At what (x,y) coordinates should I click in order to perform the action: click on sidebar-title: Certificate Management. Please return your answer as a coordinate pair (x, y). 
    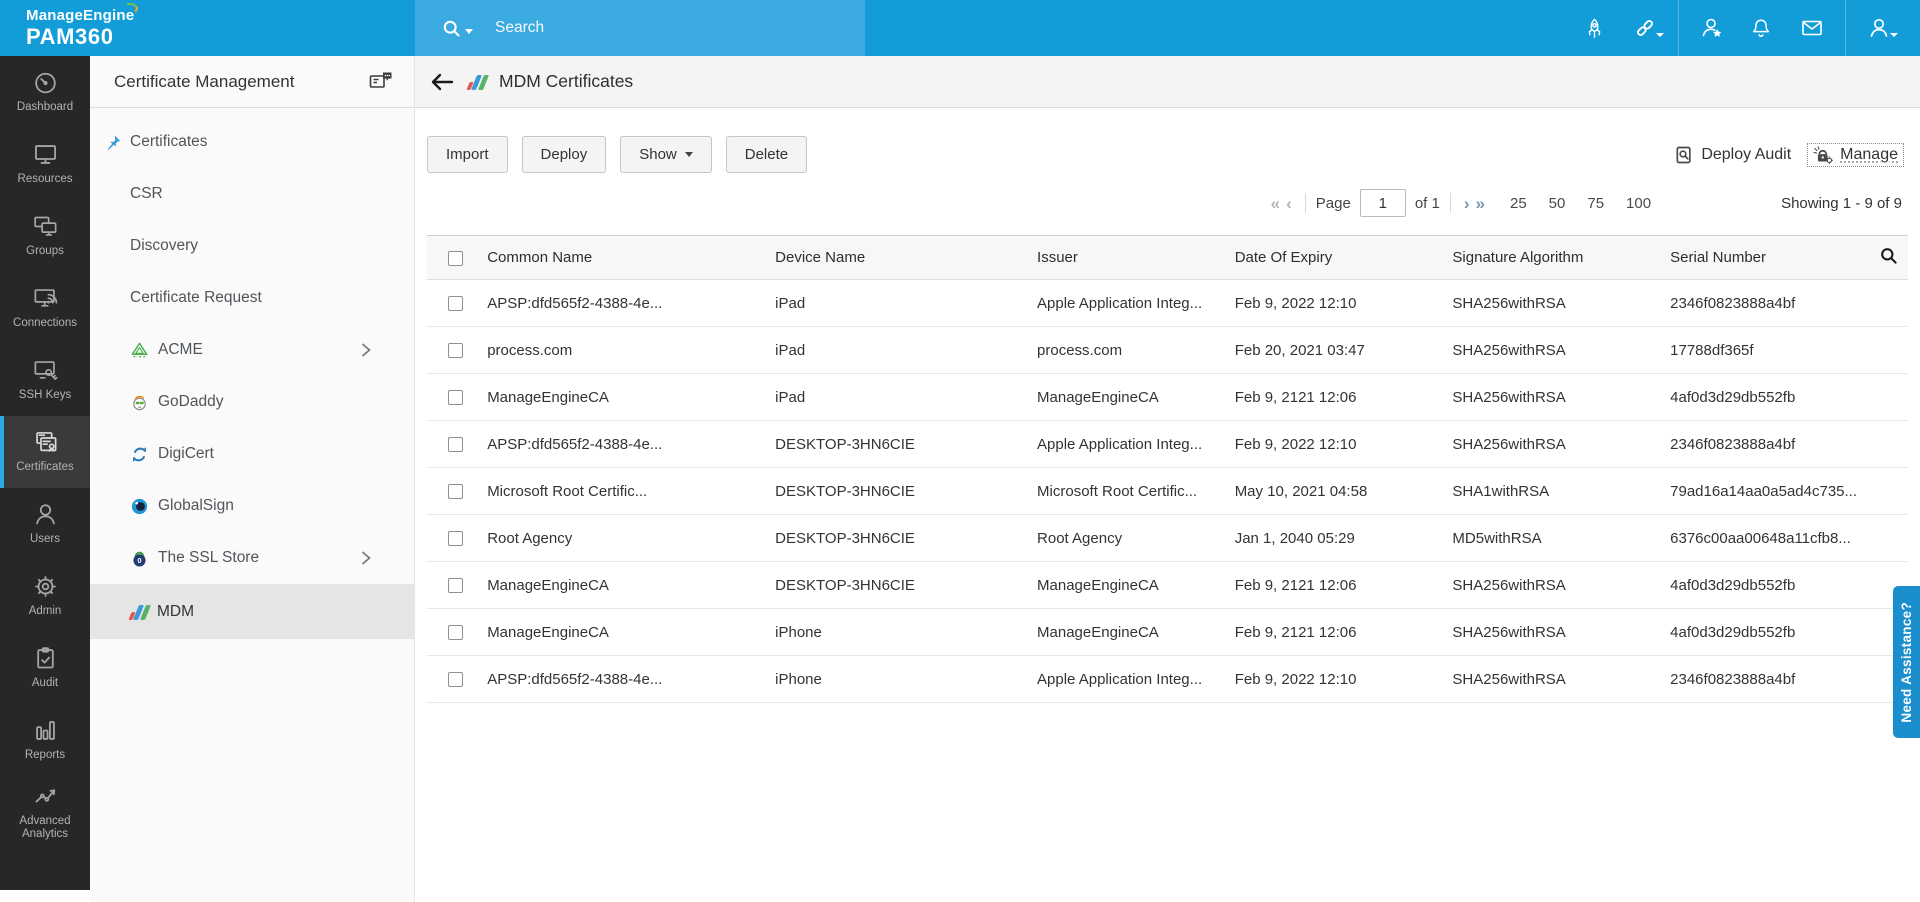
    Looking at the image, I should click on (204, 81).